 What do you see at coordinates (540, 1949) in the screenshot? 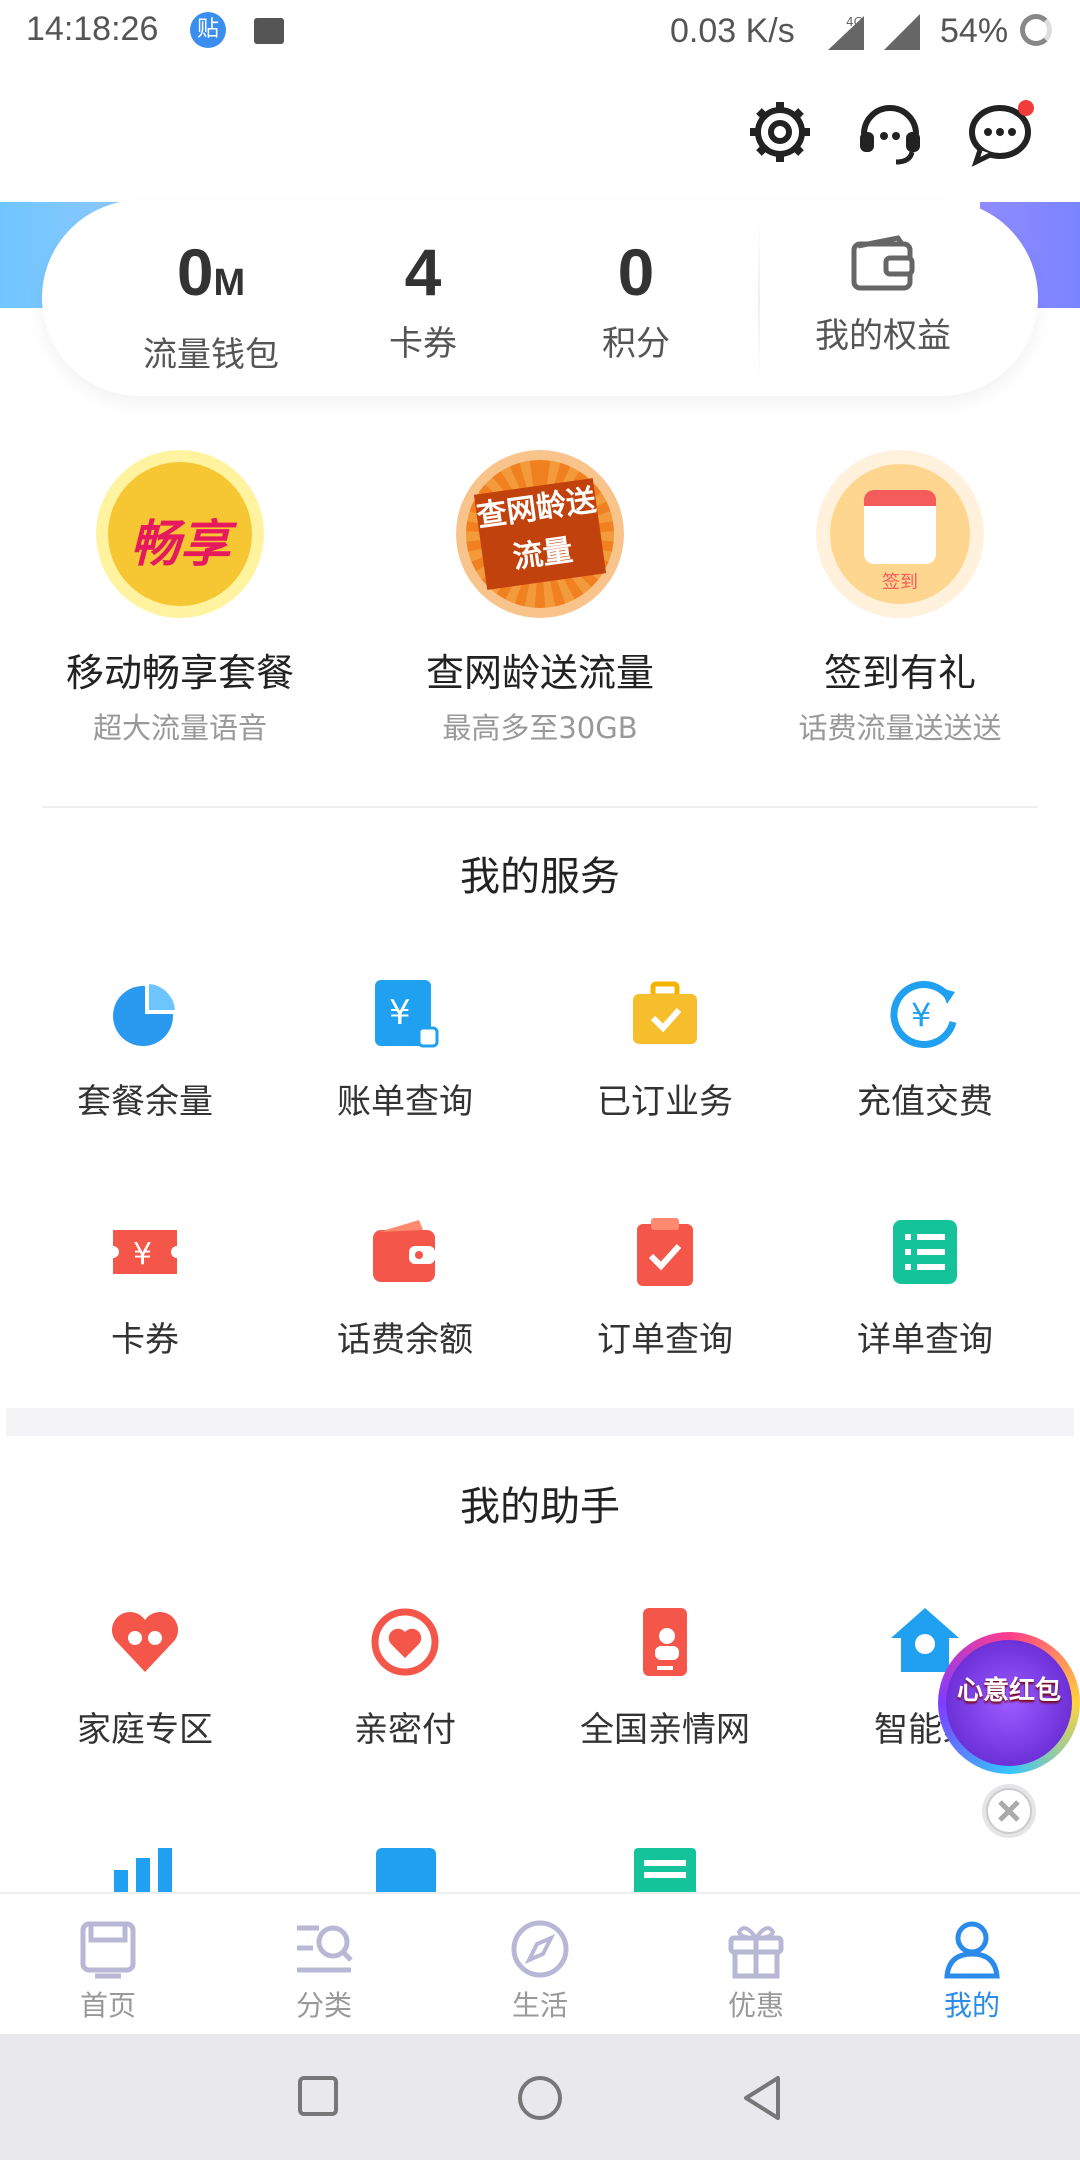
I see `compass-icon` at bounding box center [540, 1949].